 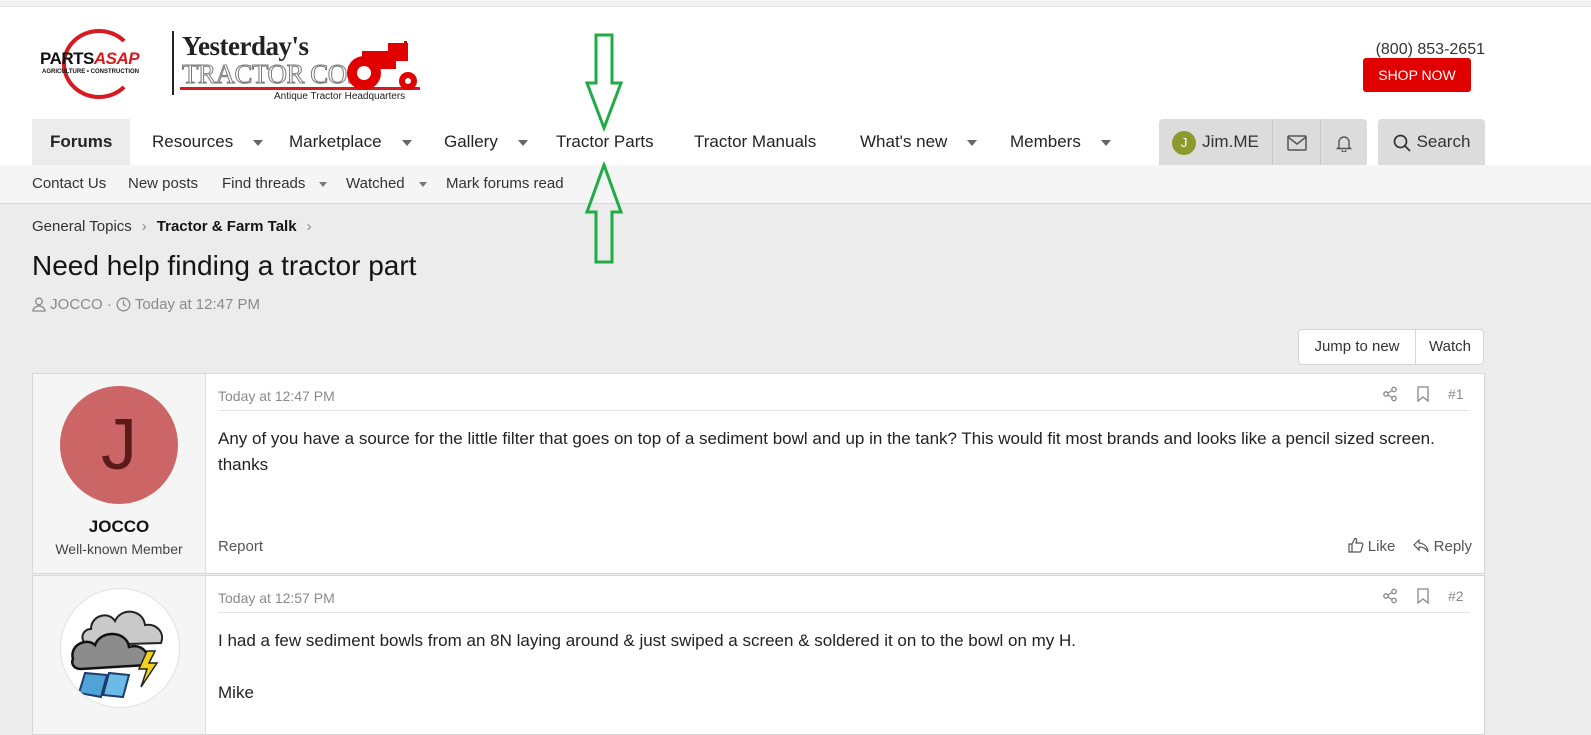 What do you see at coordinates (382, 65) in the screenshot?
I see `tractor-icon` at bounding box center [382, 65].